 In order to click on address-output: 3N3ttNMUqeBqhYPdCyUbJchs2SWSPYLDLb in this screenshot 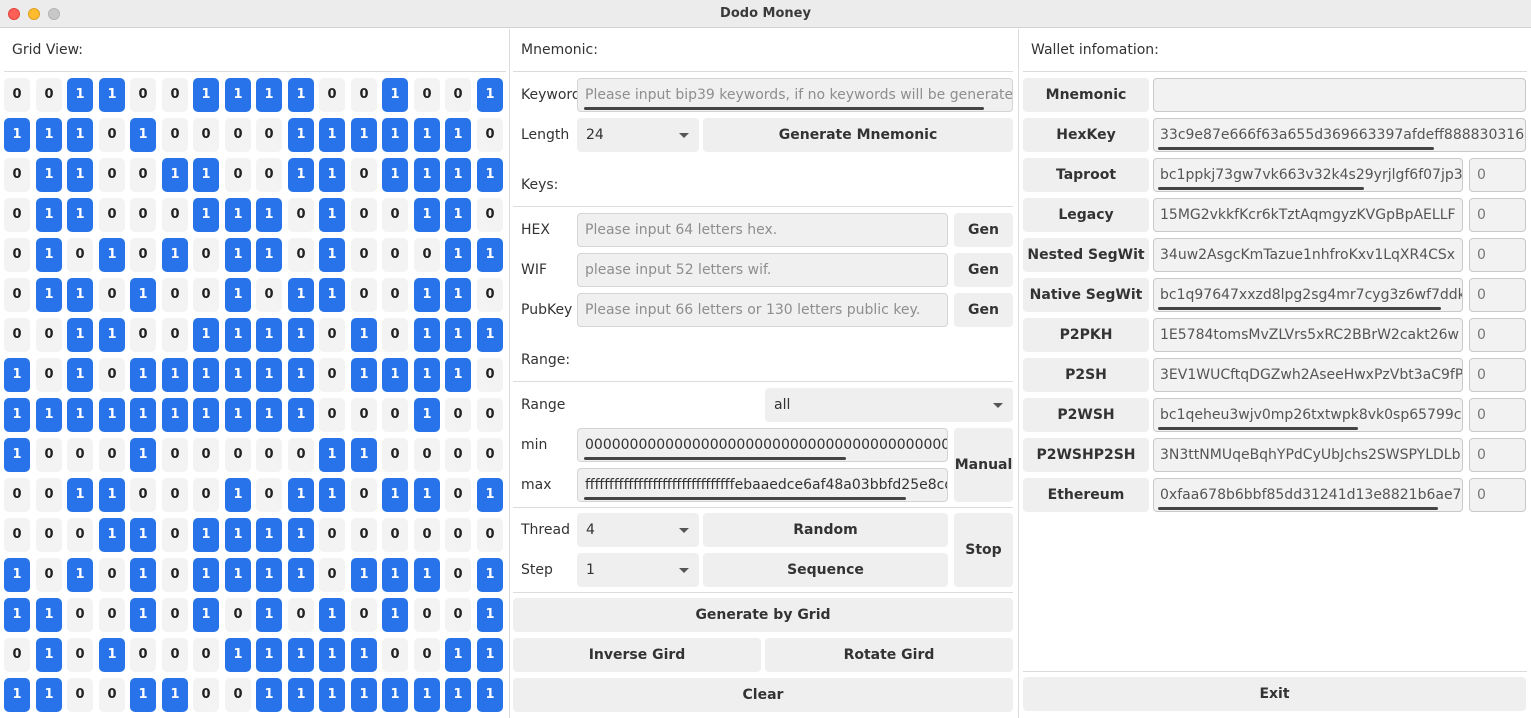, I will do `click(1308, 455)`.